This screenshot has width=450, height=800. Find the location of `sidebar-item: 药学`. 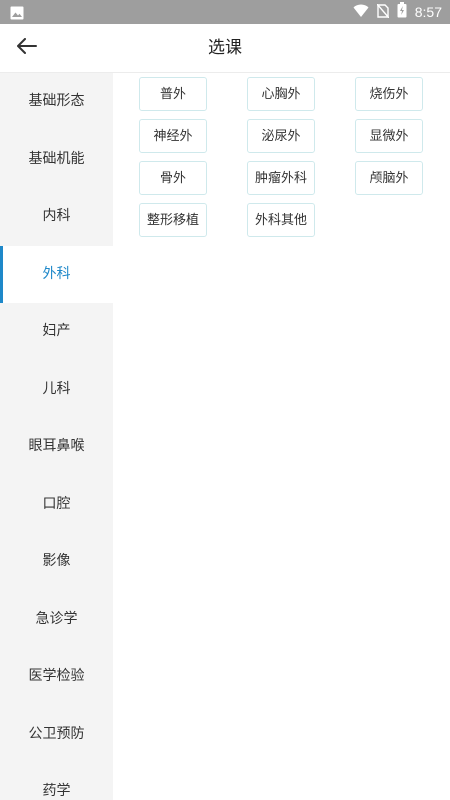

sidebar-item: 药学 is located at coordinates (56, 781).